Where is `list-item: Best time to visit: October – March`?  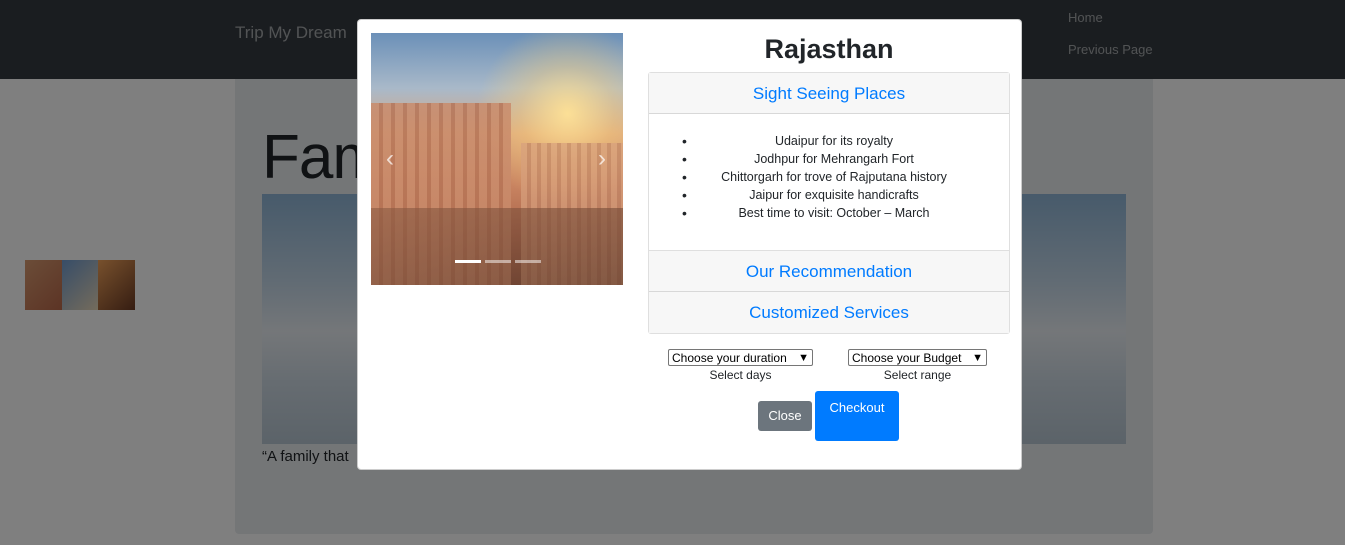 list-item: Best time to visit: October – March is located at coordinates (829, 213).